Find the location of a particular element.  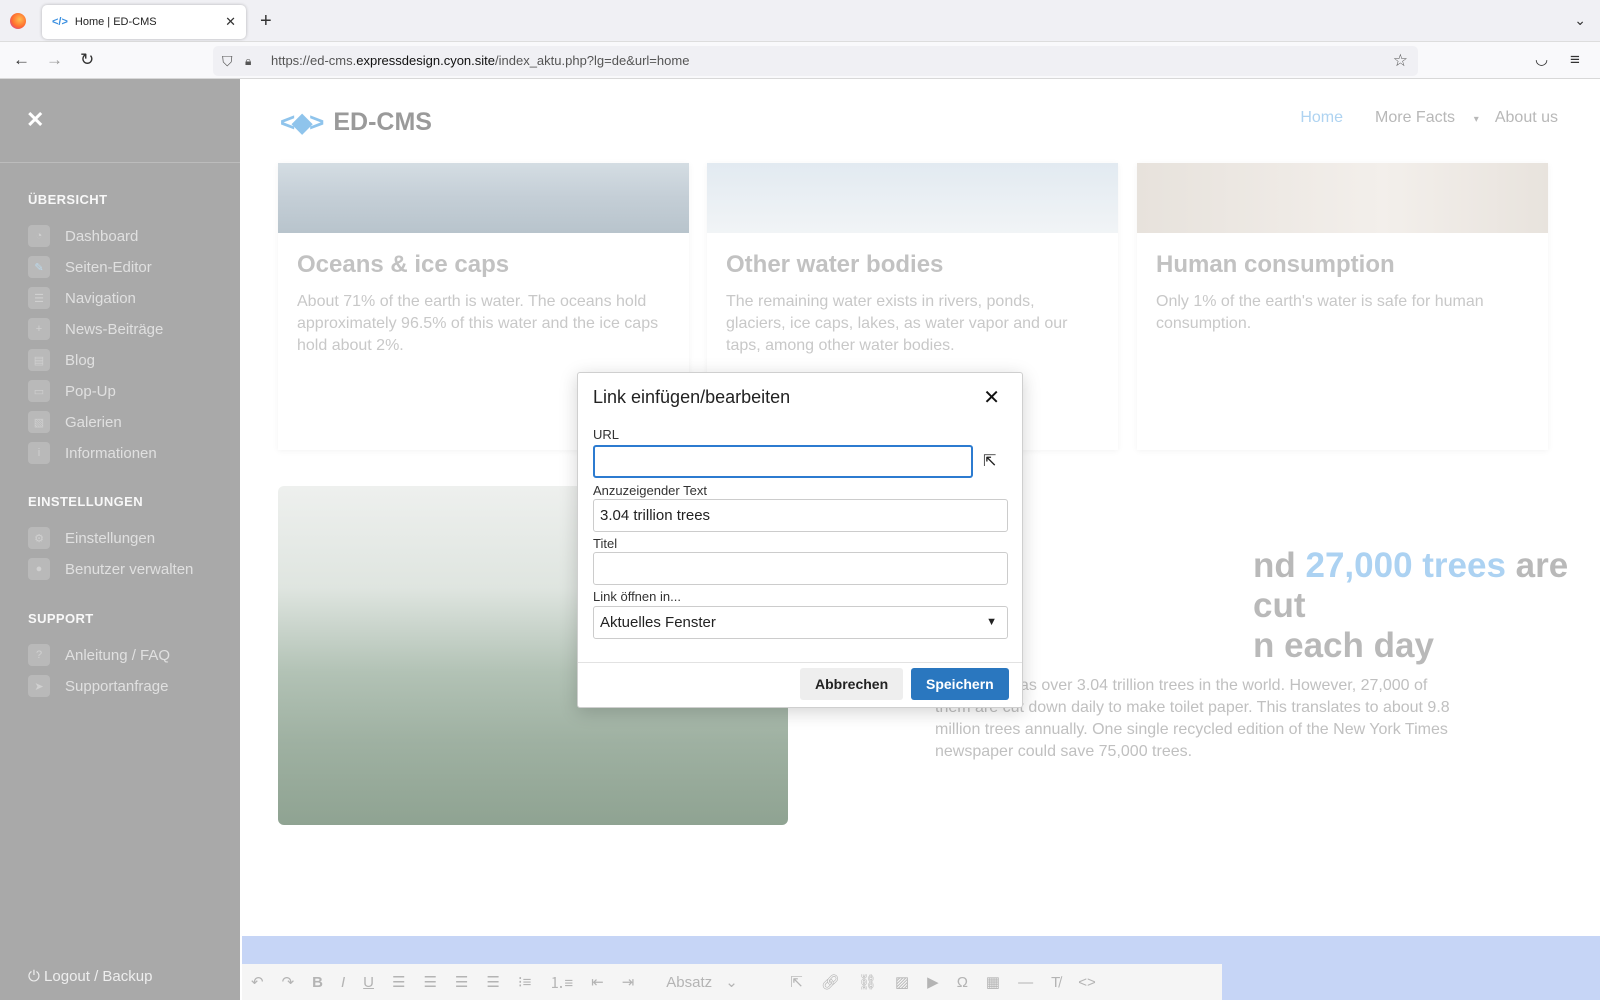

display-text-input is located at coordinates (800, 515).